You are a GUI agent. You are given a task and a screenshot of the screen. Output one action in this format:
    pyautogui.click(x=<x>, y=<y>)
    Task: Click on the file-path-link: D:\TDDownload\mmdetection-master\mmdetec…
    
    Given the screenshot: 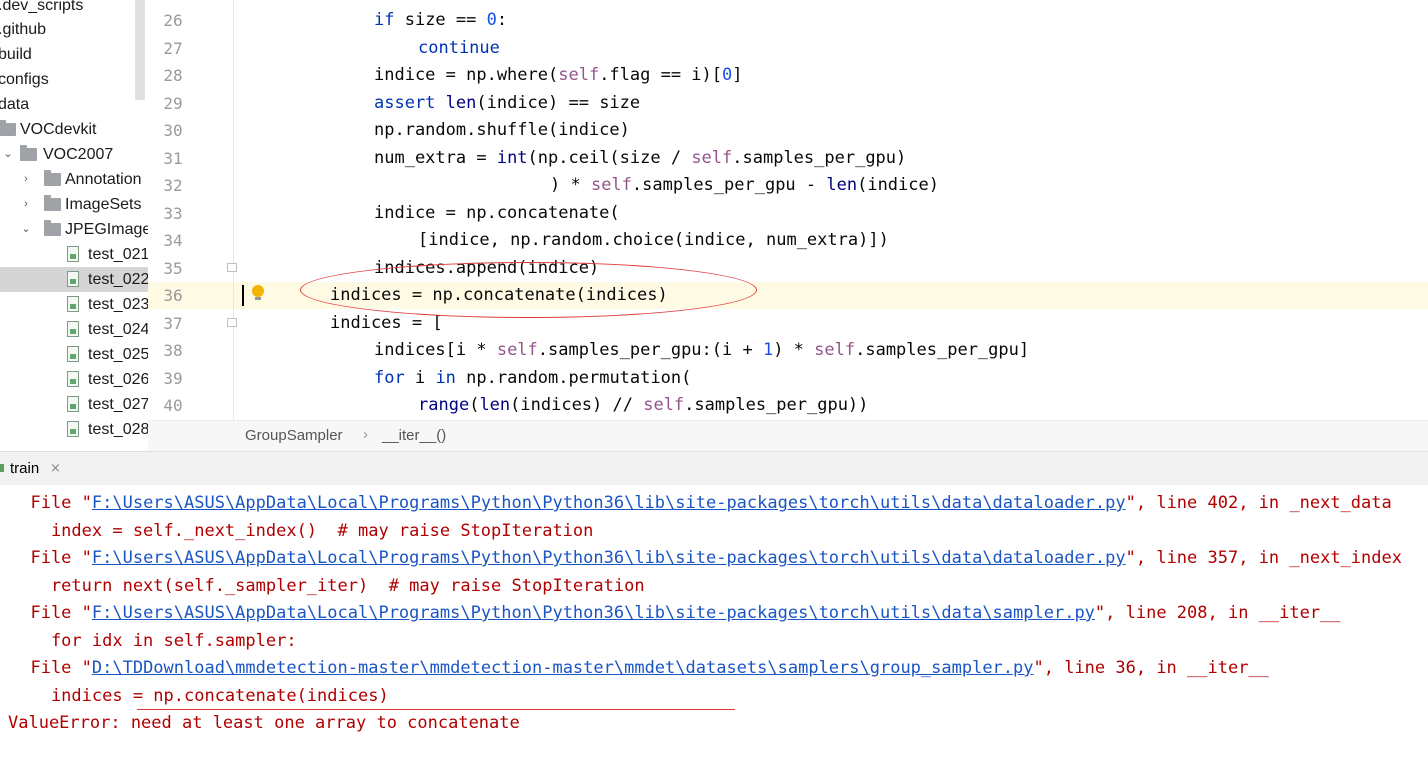 What is the action you would take?
    pyautogui.click(x=563, y=668)
    